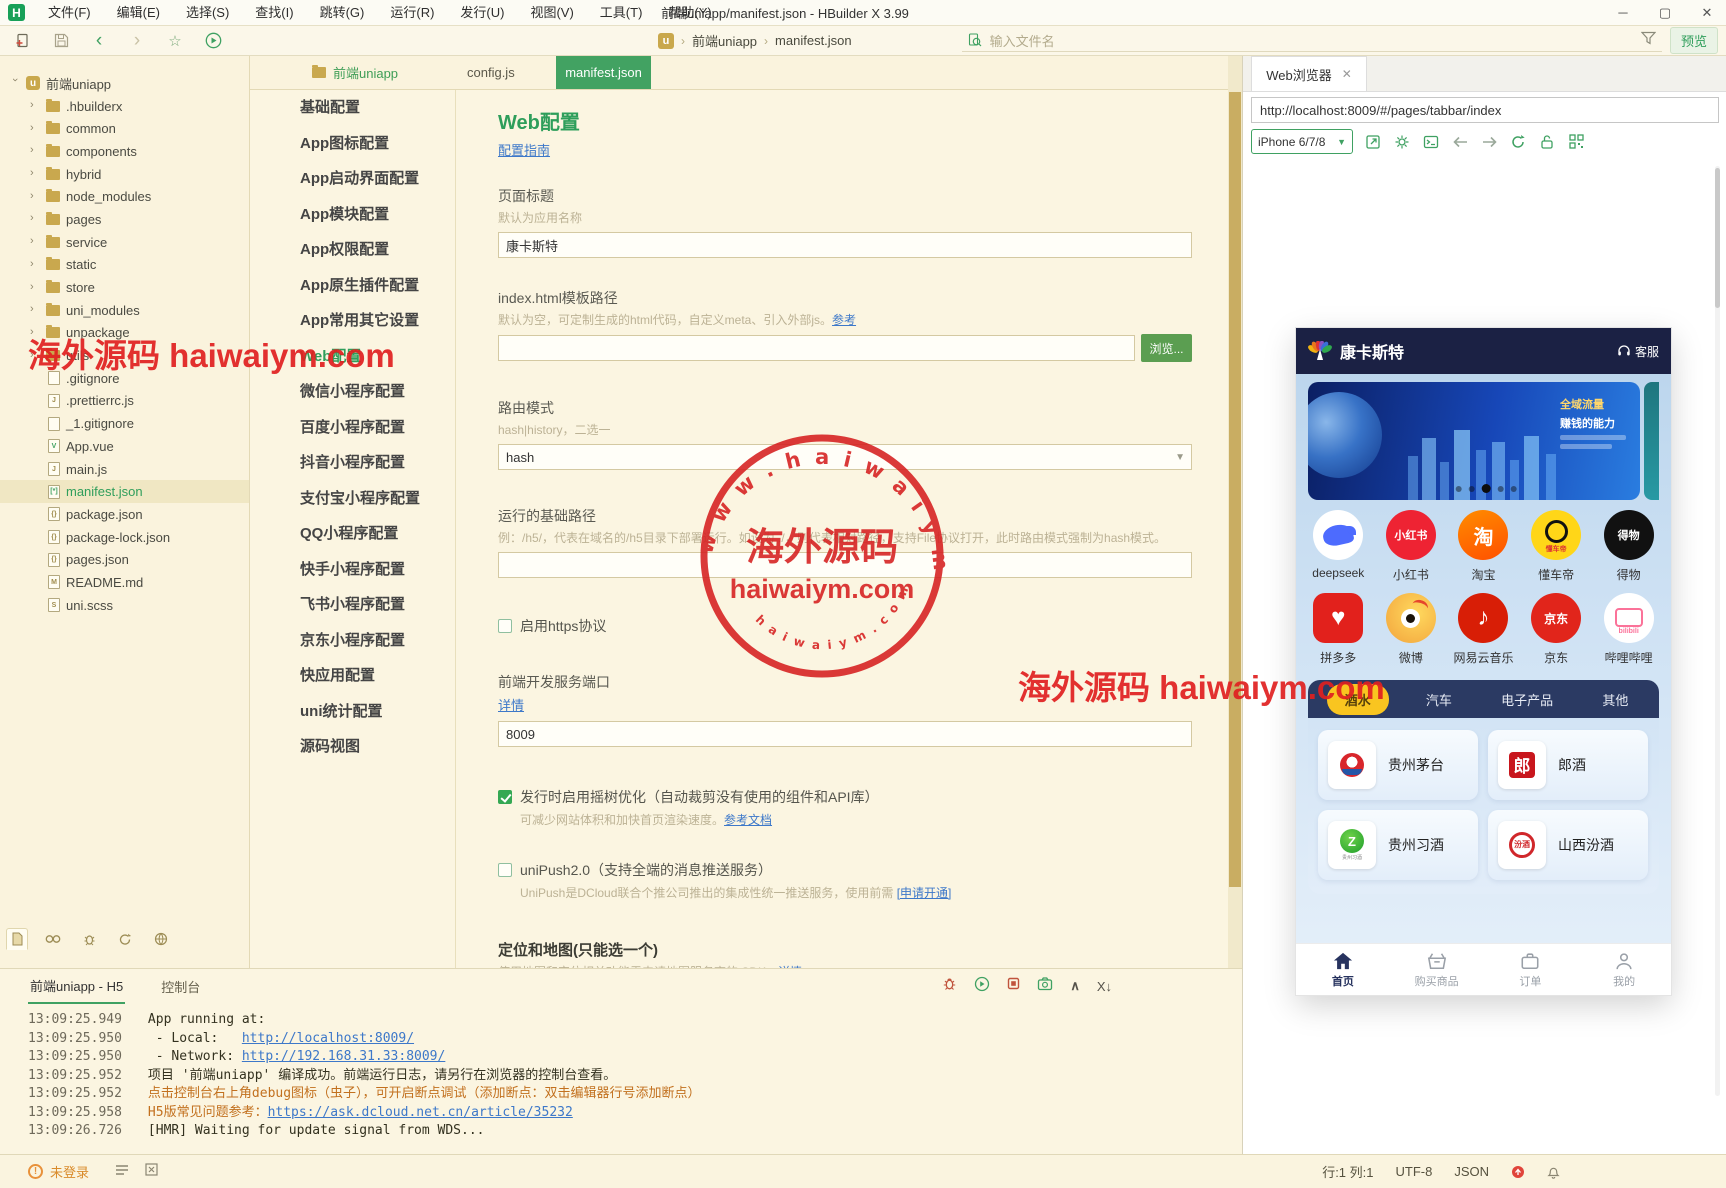  What do you see at coordinates (1474, 441) in the screenshot?
I see `banner-slide: 全域流量 赚钱的能力` at bounding box center [1474, 441].